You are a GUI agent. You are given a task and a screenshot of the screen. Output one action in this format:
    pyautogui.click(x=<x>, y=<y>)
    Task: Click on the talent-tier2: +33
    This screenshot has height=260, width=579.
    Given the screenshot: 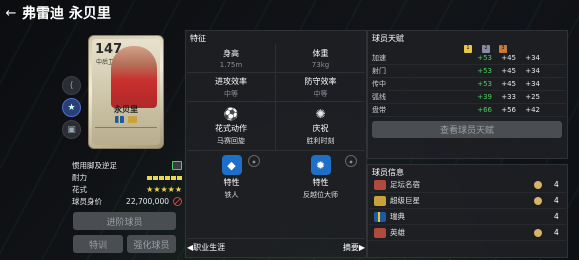 What is the action you would take?
    pyautogui.click(x=508, y=97)
    